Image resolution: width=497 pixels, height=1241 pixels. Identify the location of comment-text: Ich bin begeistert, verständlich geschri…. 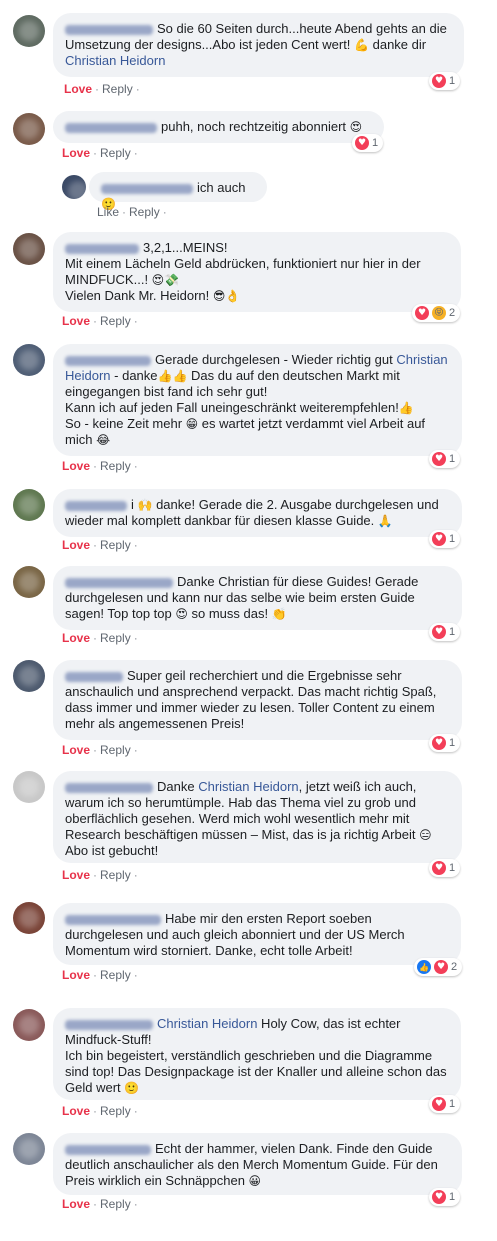
(256, 1071).